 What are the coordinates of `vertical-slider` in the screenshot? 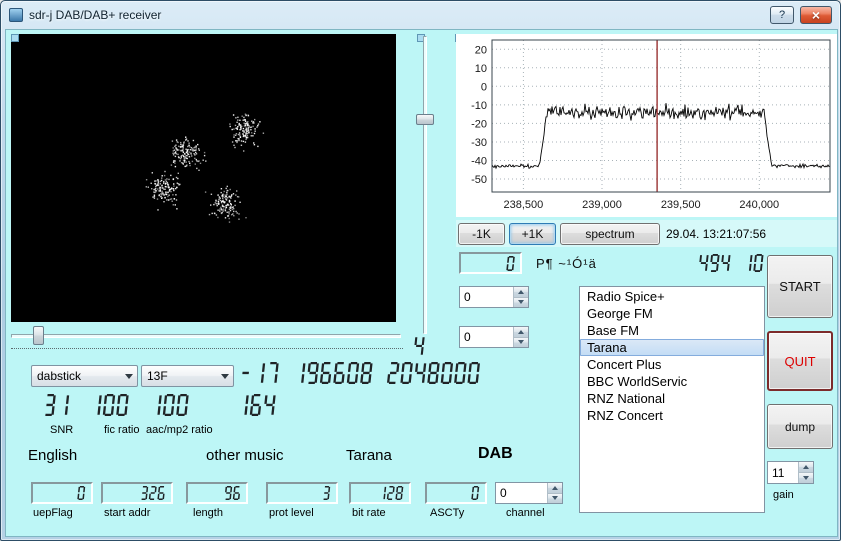 It's located at (425, 185).